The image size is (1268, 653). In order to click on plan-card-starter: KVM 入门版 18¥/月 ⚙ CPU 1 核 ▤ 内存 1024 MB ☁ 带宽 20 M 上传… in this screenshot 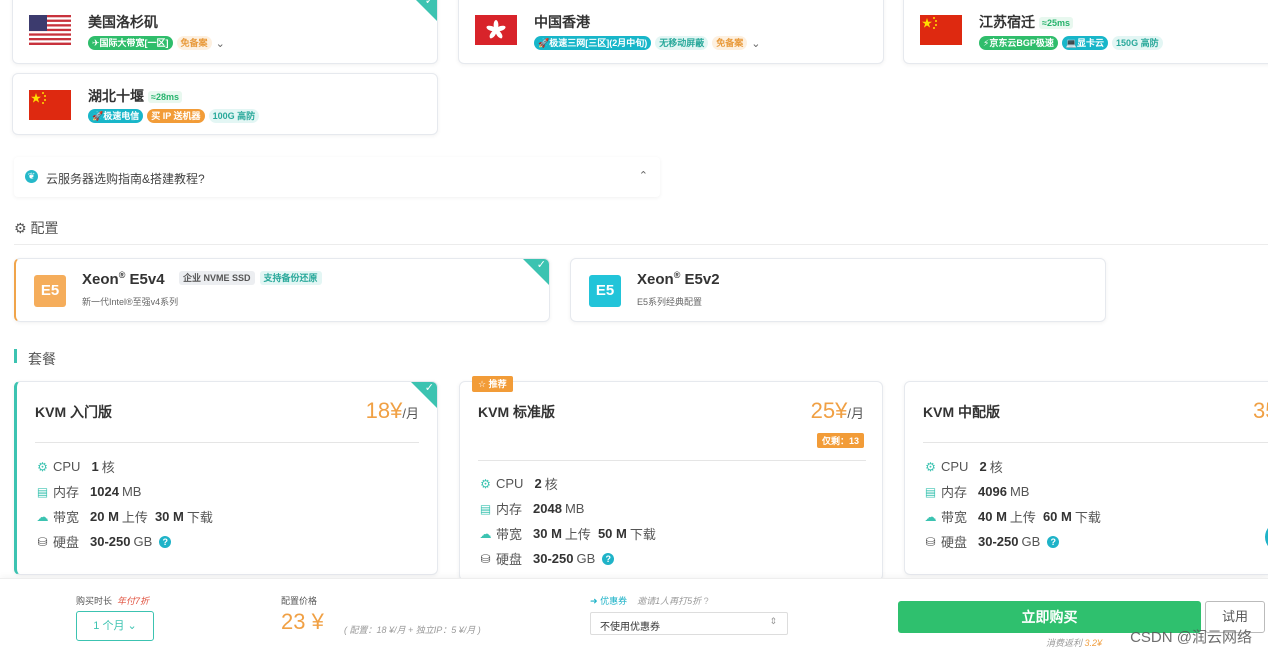, I will do `click(226, 478)`.